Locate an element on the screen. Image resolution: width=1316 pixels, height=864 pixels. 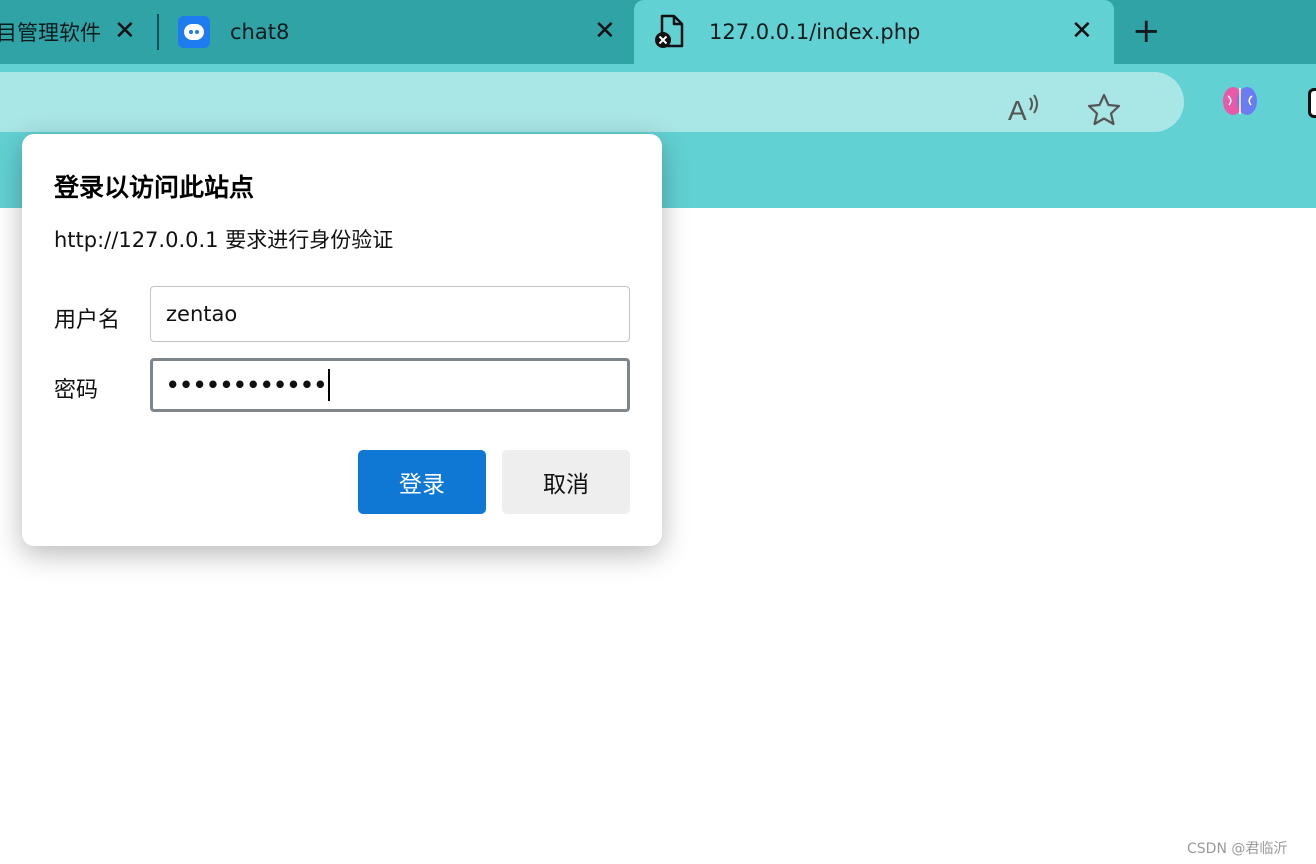
brain-extension-icon is located at coordinates (1240, 101).